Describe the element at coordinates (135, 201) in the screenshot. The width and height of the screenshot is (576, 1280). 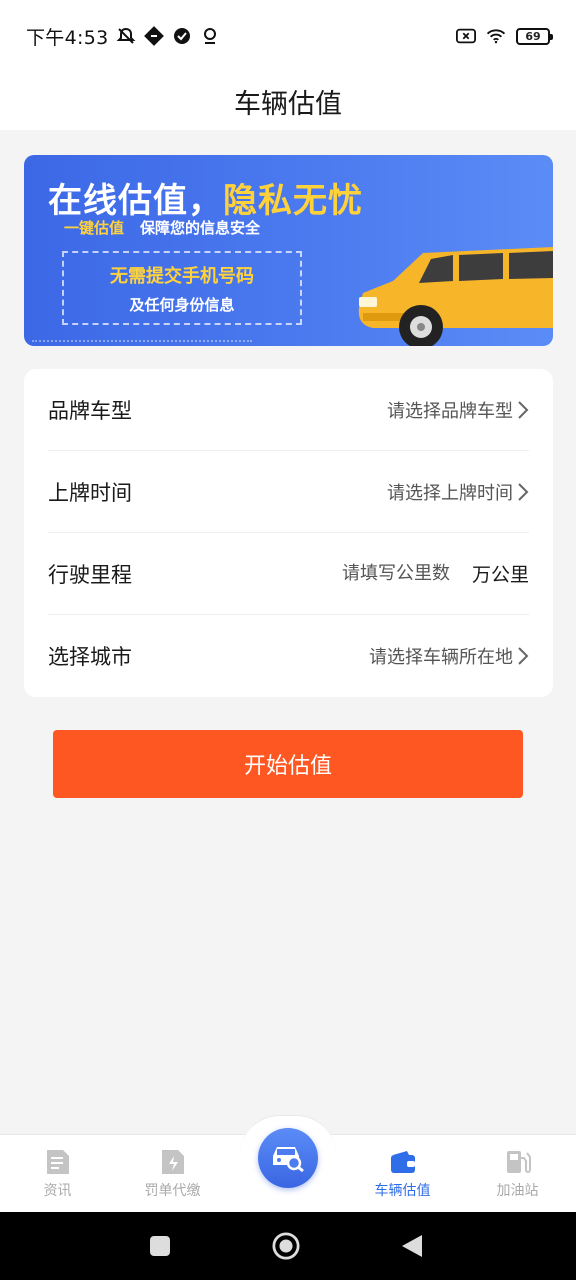
I see `banner-title-part1: 在线估值，` at that location.